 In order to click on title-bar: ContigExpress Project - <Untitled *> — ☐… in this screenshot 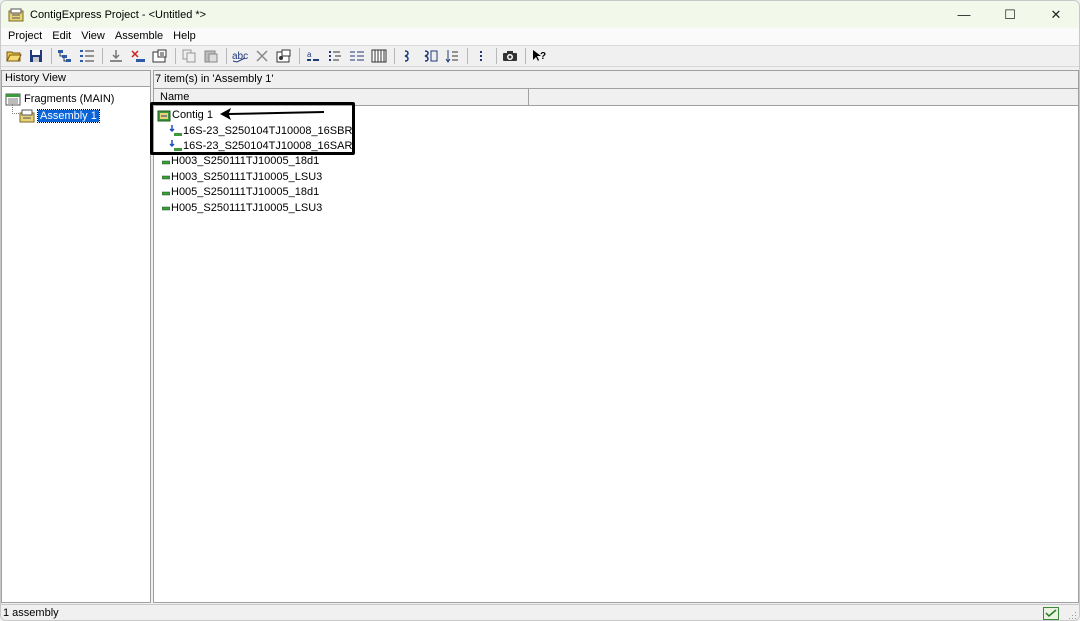, I will do `click(540, 14)`.